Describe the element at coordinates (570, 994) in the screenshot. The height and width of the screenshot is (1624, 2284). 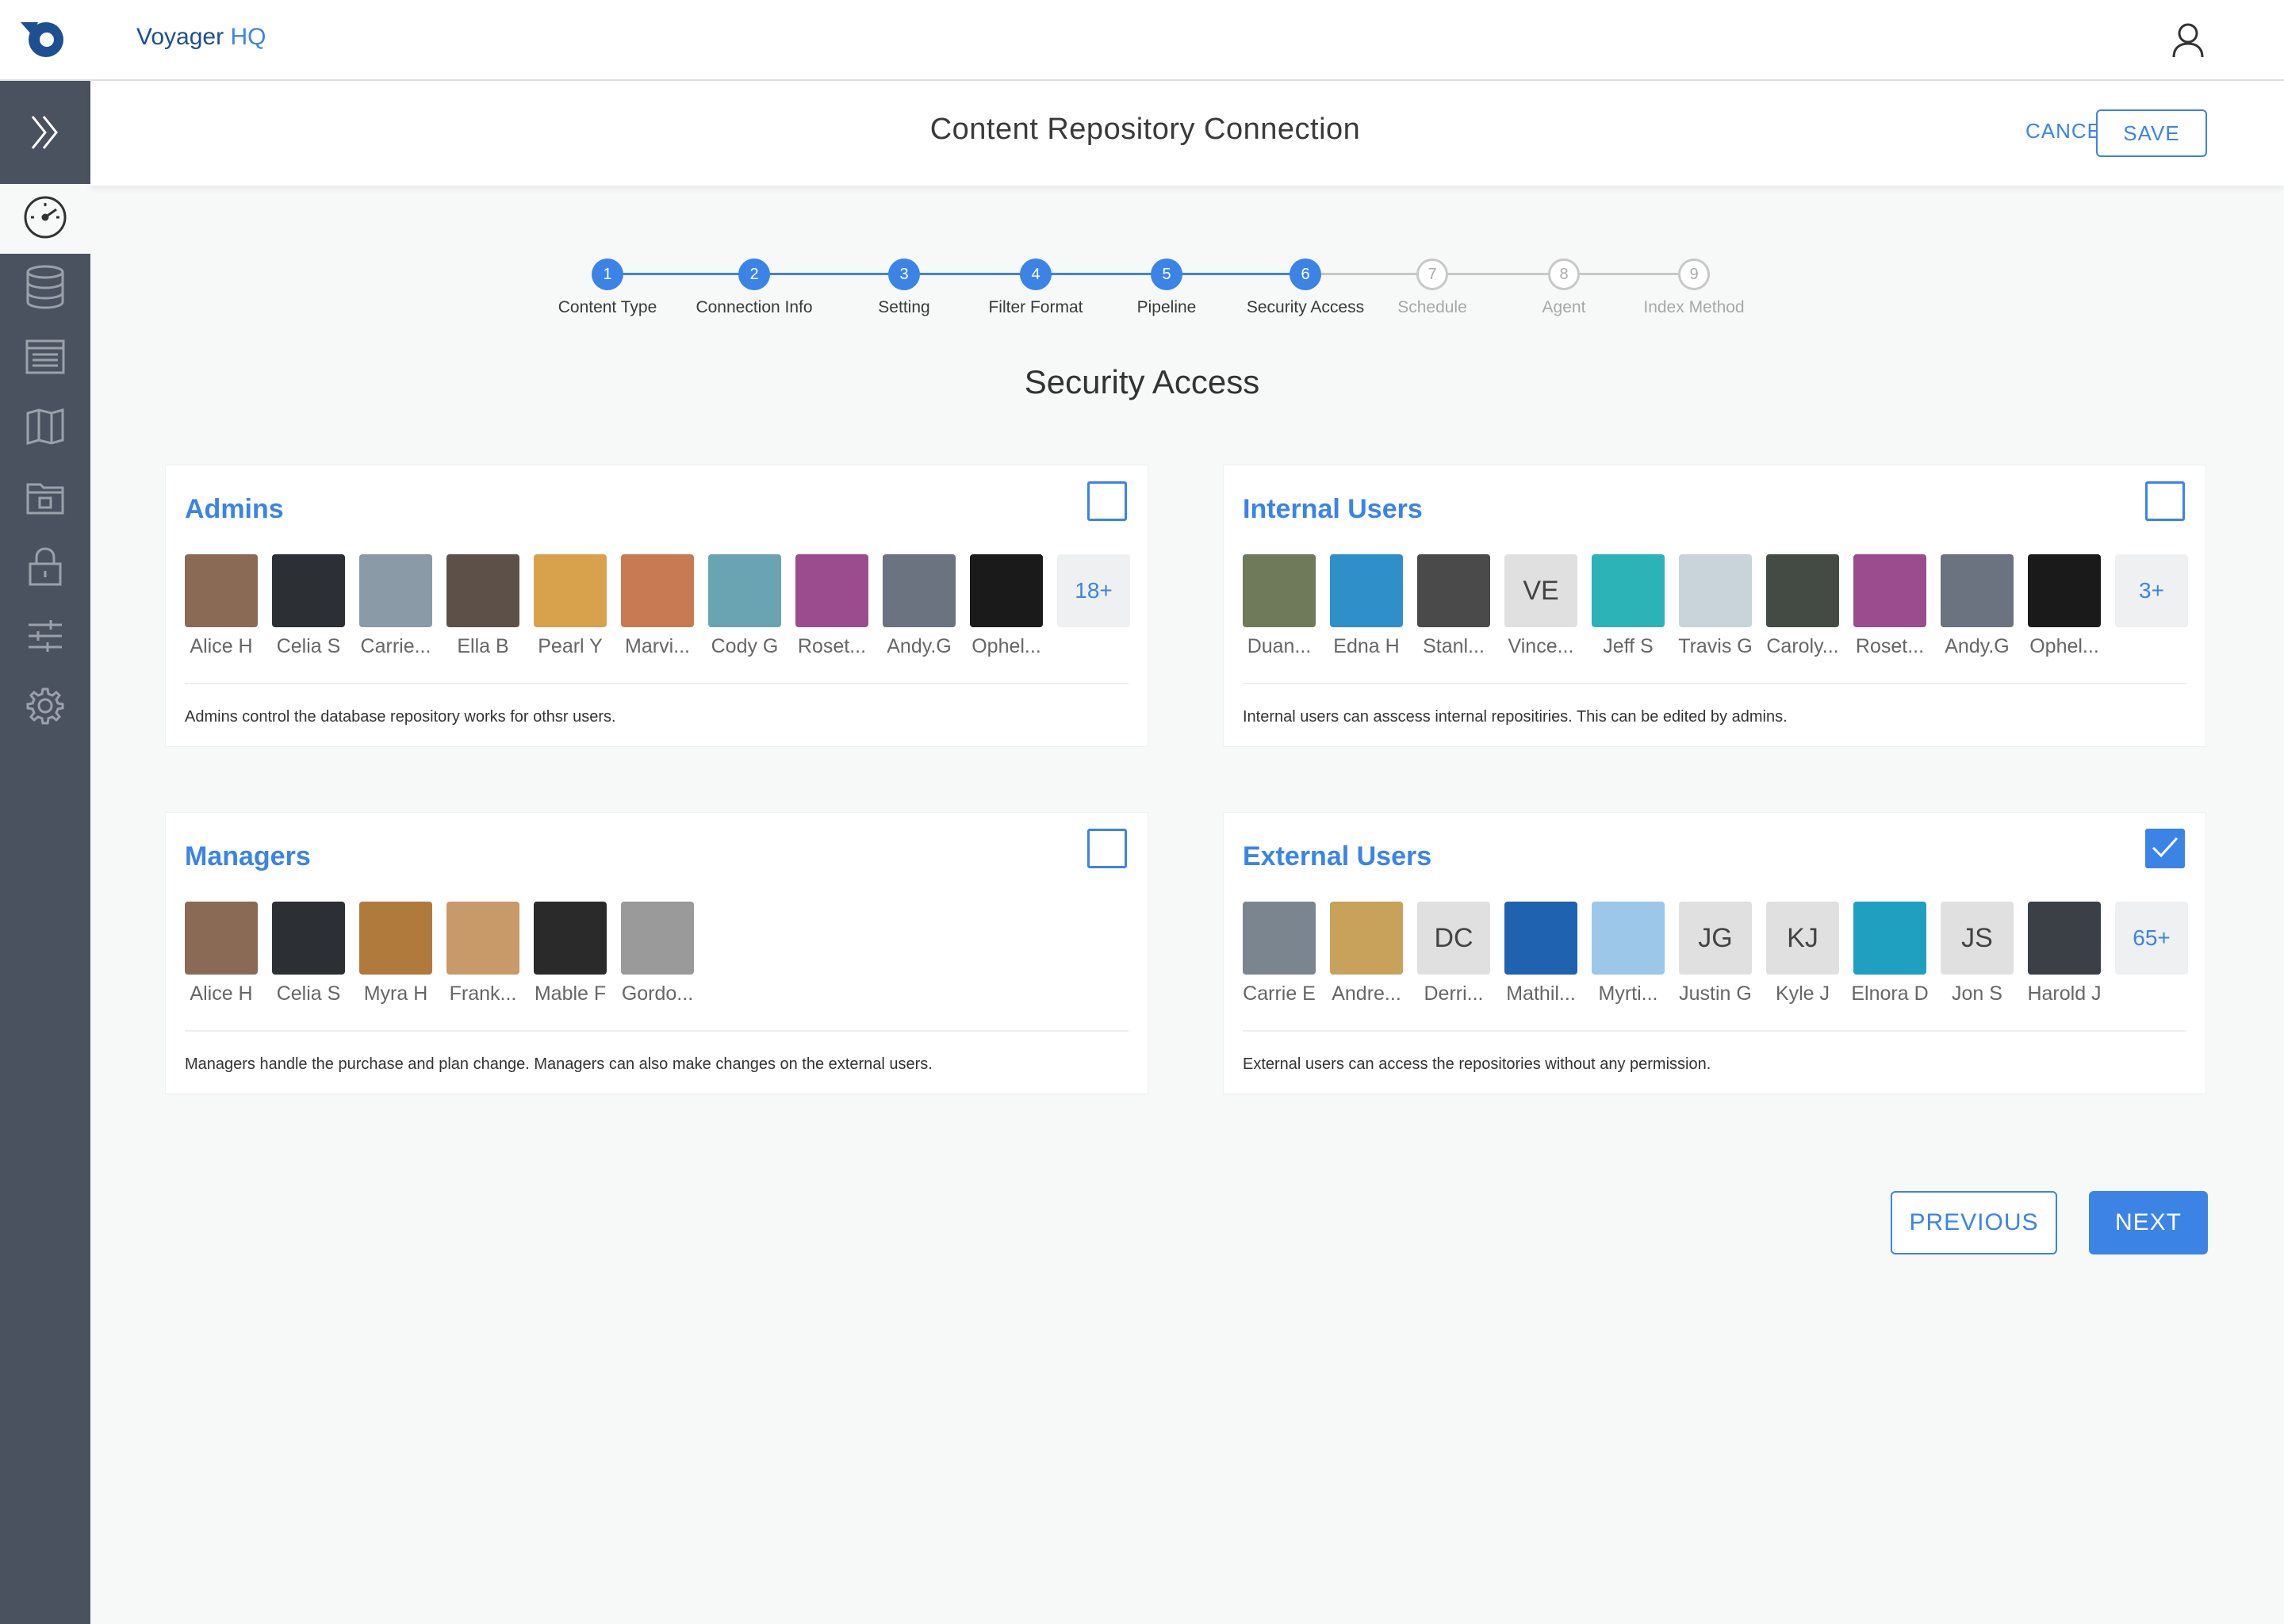
I see `member-name: Mable F` at that location.